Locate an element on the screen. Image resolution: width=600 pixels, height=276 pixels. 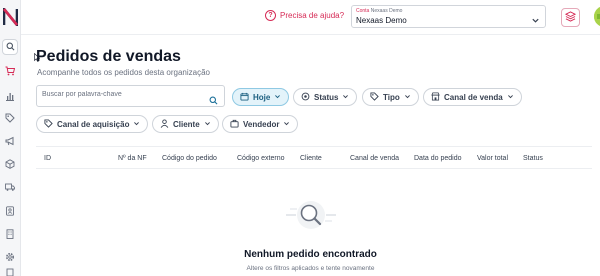
sidebar-item-products is located at coordinates (10, 165).